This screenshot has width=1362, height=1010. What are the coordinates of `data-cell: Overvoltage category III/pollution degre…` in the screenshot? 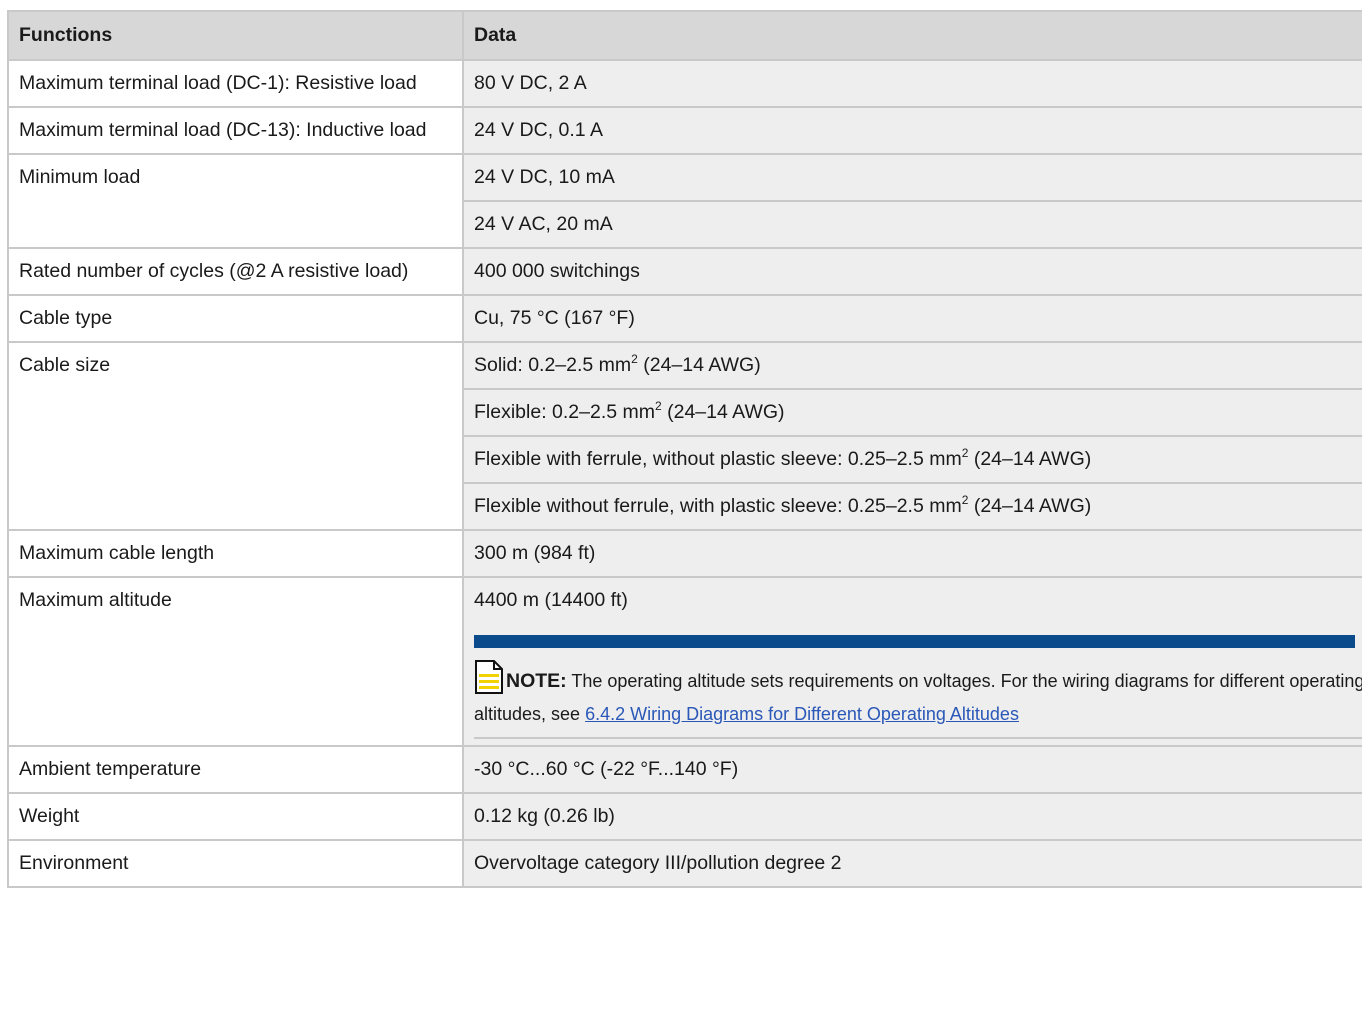 It's located at (912, 863).